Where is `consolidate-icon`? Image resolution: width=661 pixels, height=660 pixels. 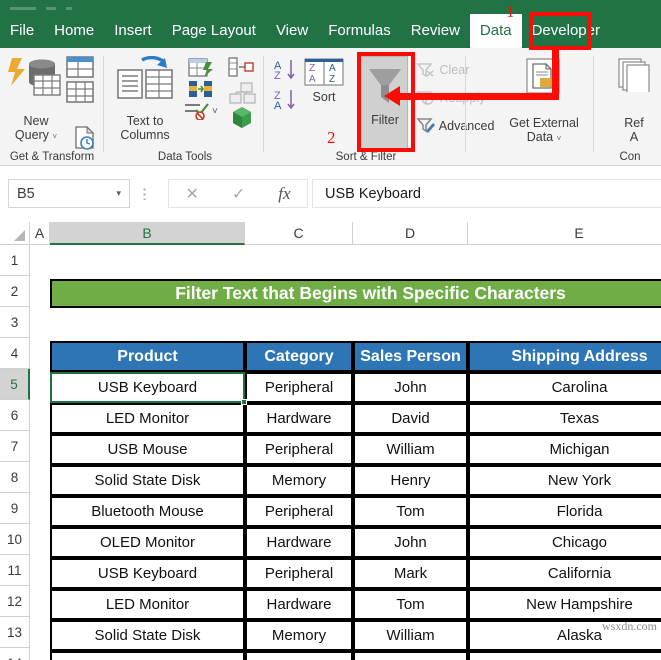
consolidate-icon is located at coordinates (241, 68).